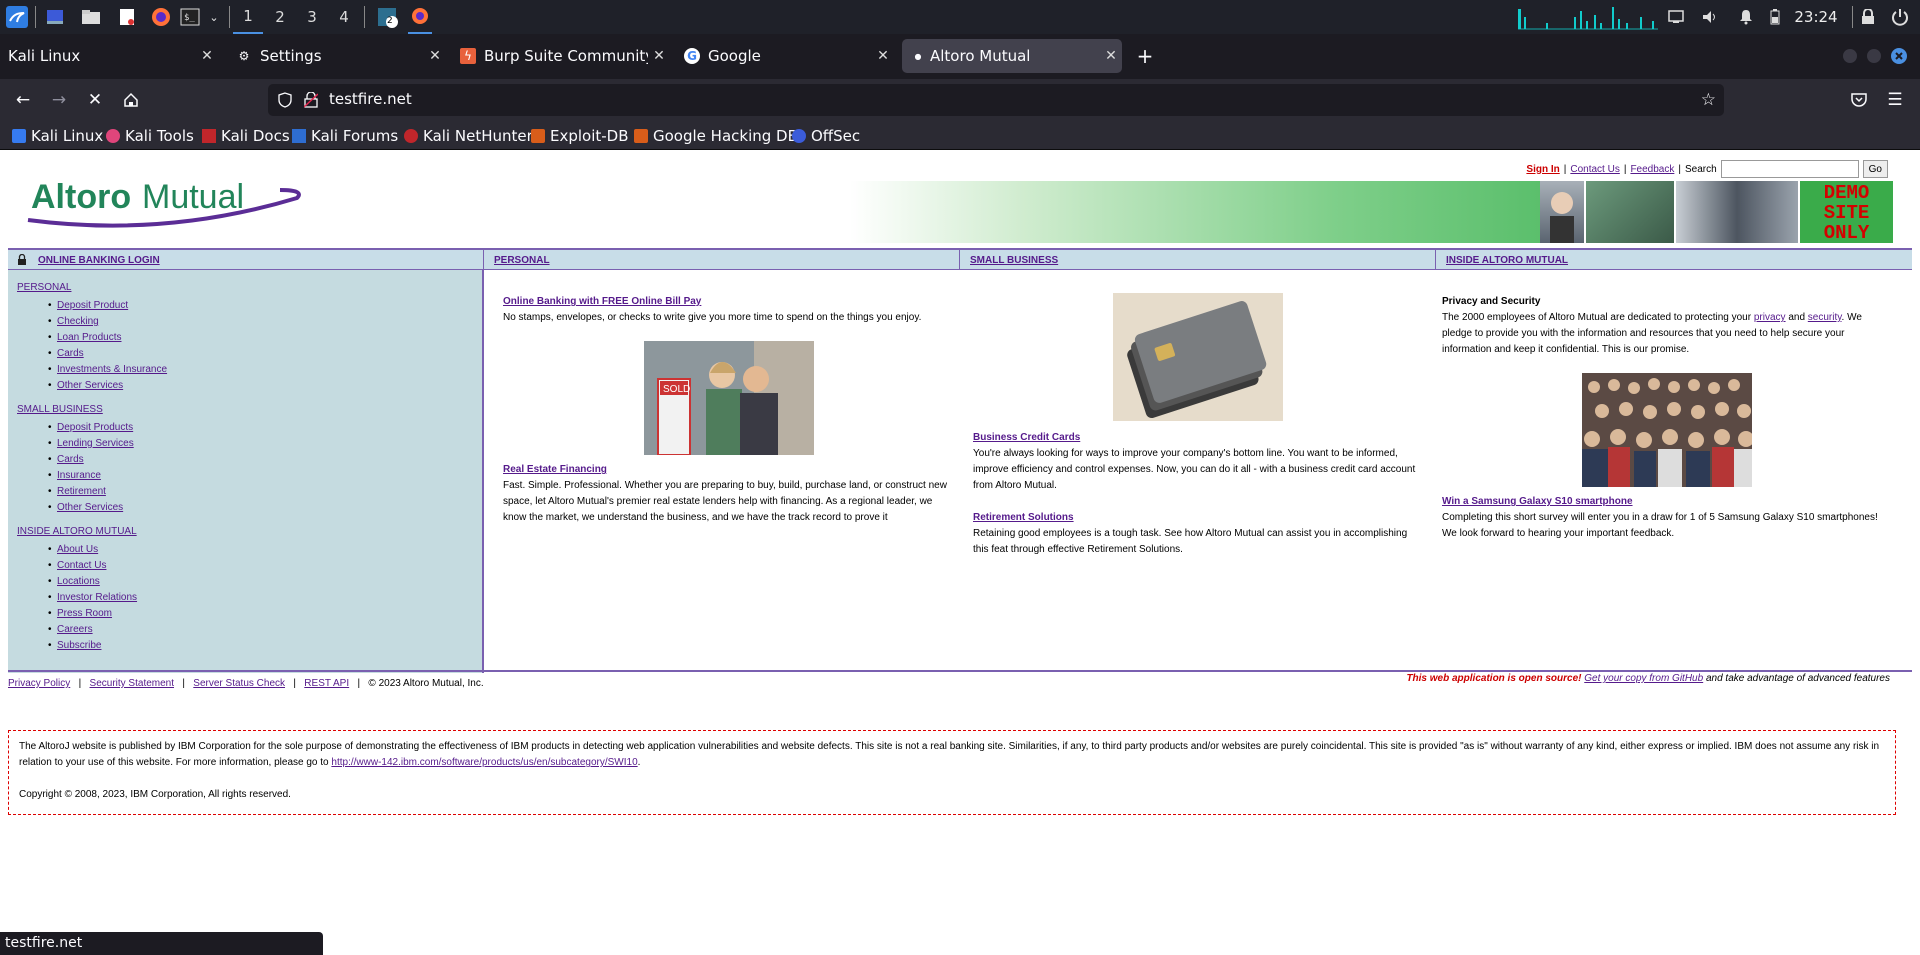  Describe the element at coordinates (580, 135) in the screenshot. I see `bookmark-exploit-db: Exploit-DB` at that location.